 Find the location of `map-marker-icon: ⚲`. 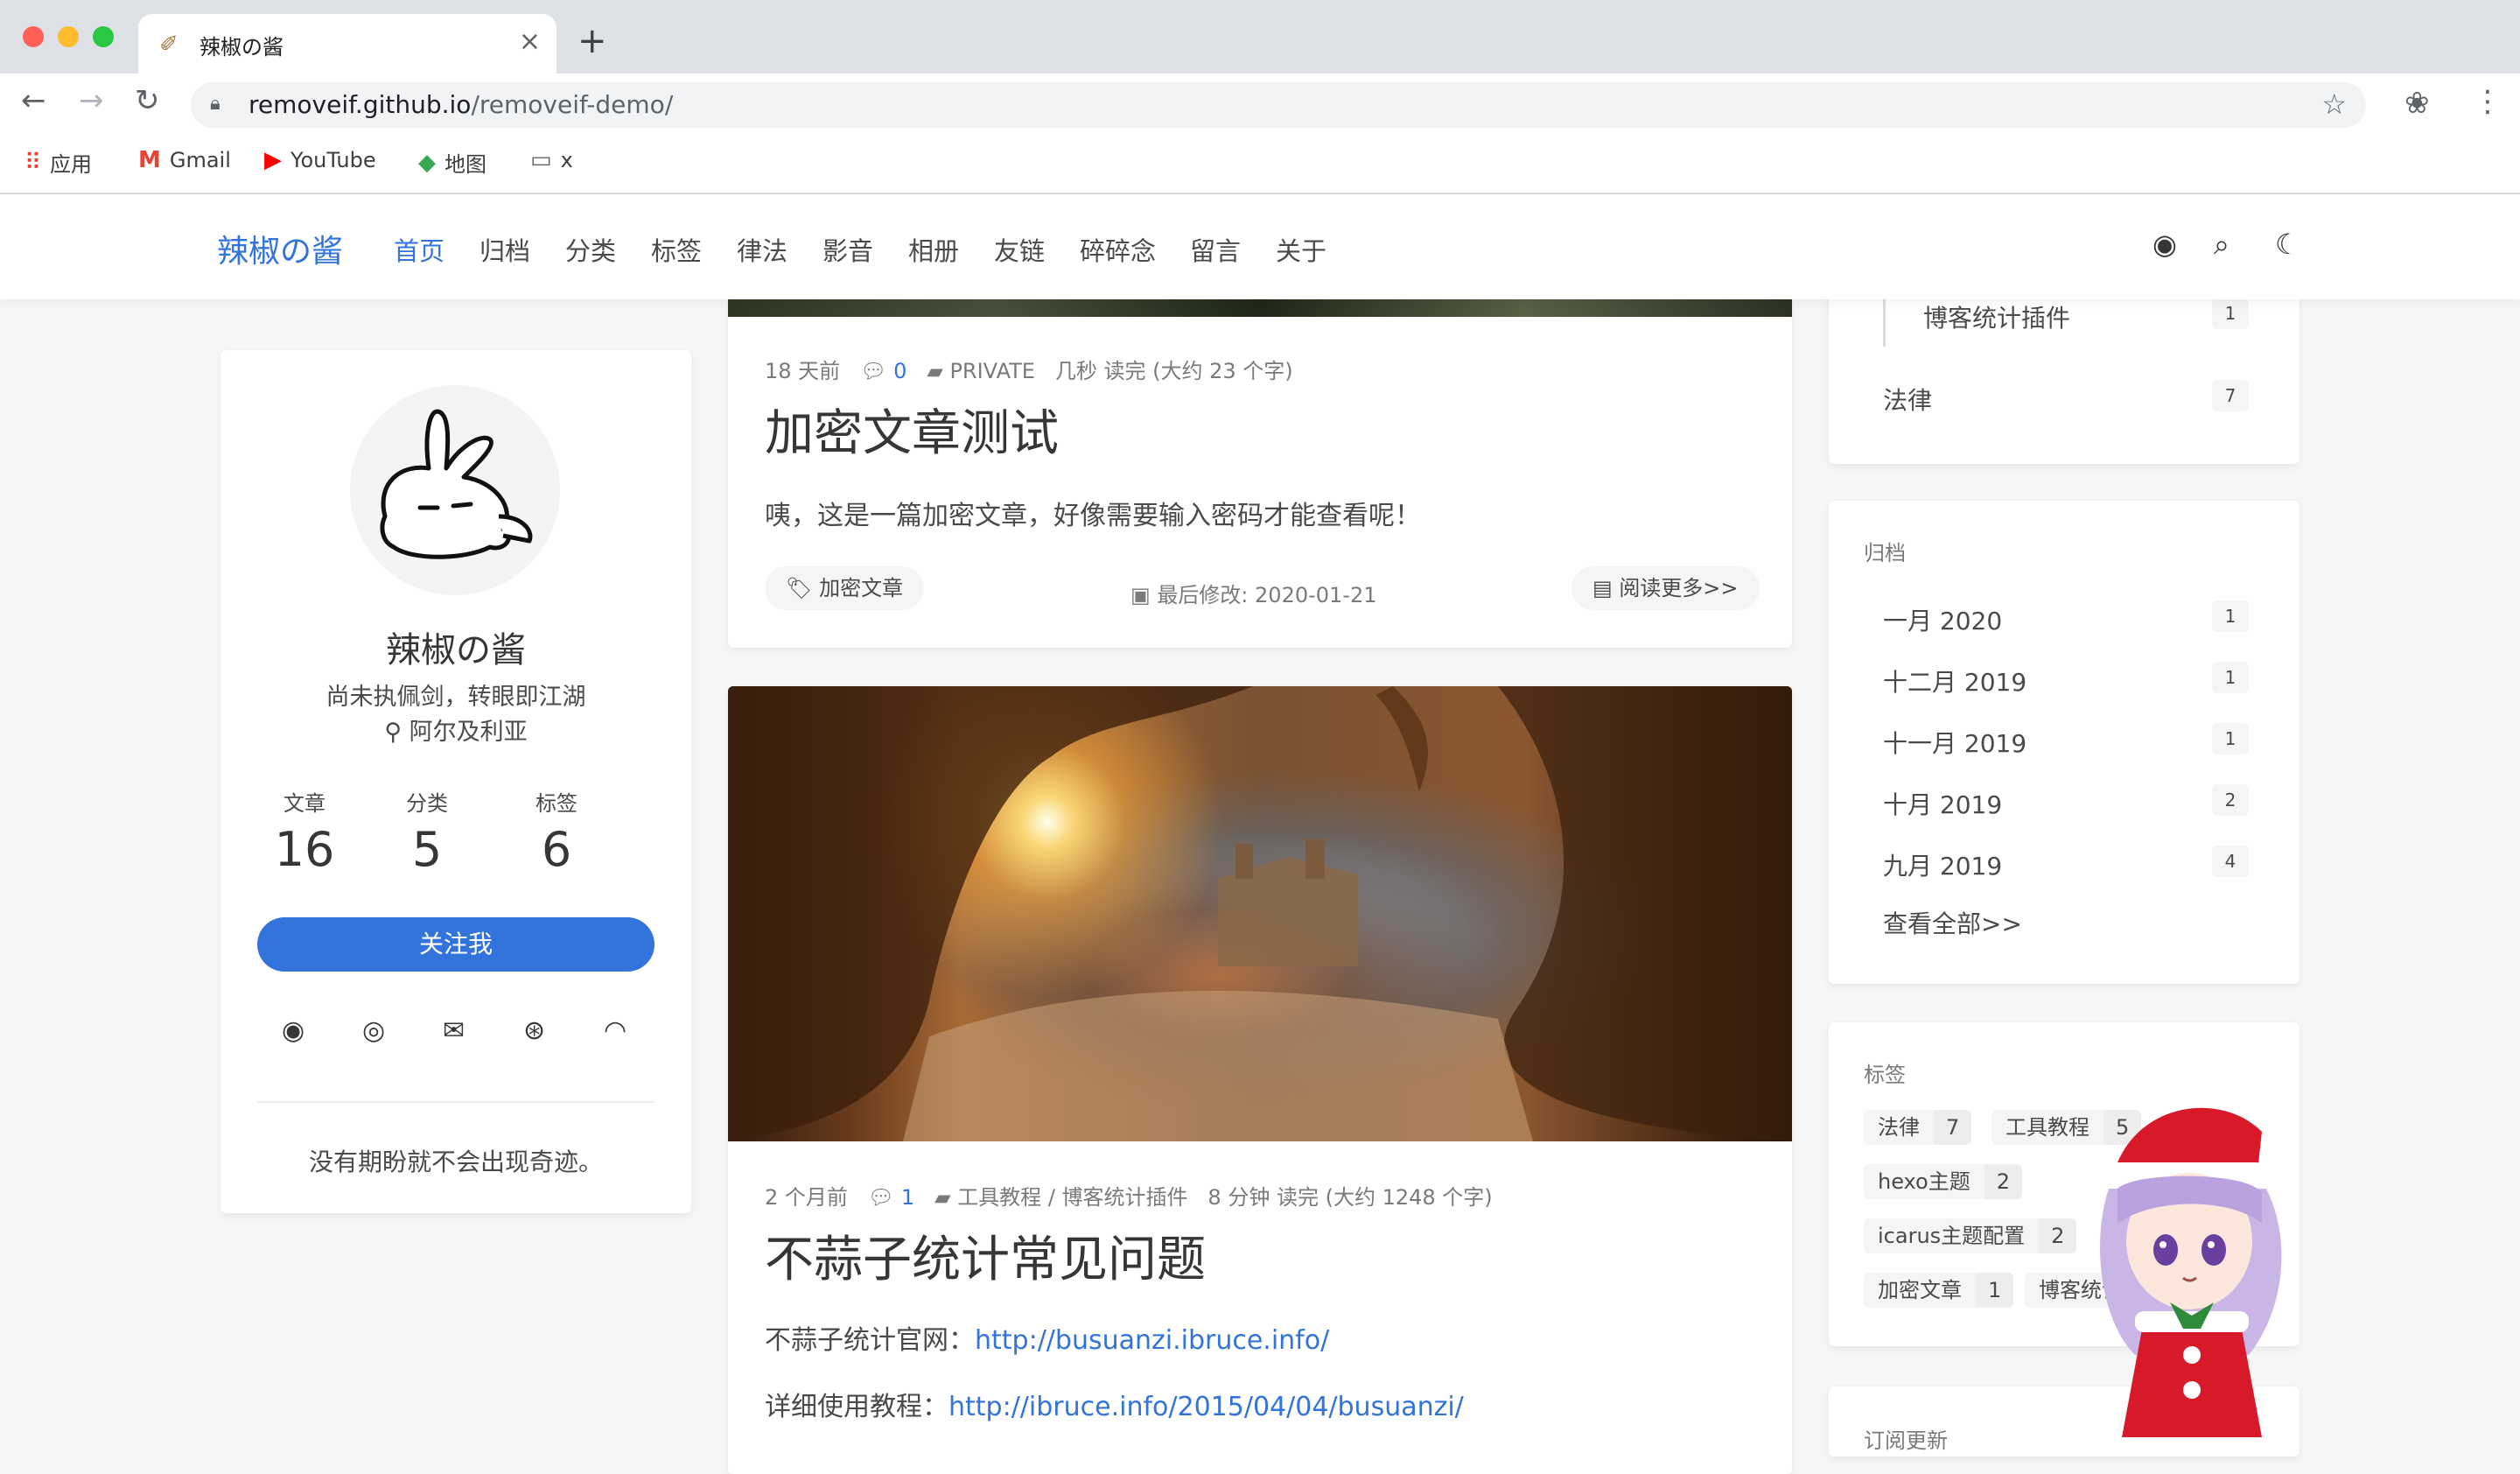

map-marker-icon: ⚲ is located at coordinates (397, 732).